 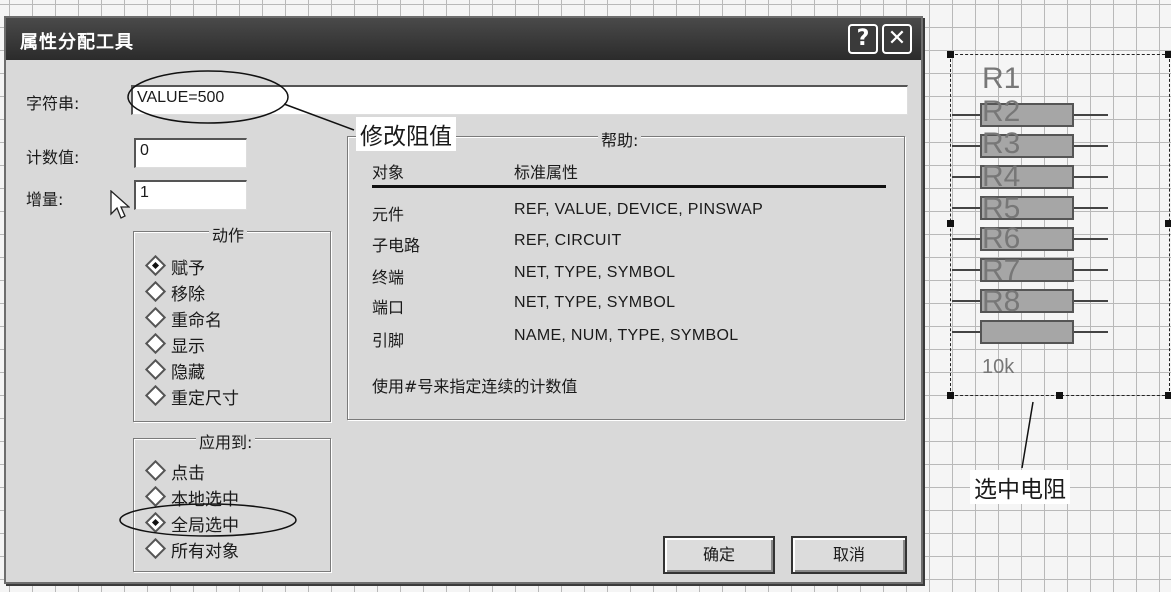 I want to click on resistor-label: R7, so click(x=1001, y=270).